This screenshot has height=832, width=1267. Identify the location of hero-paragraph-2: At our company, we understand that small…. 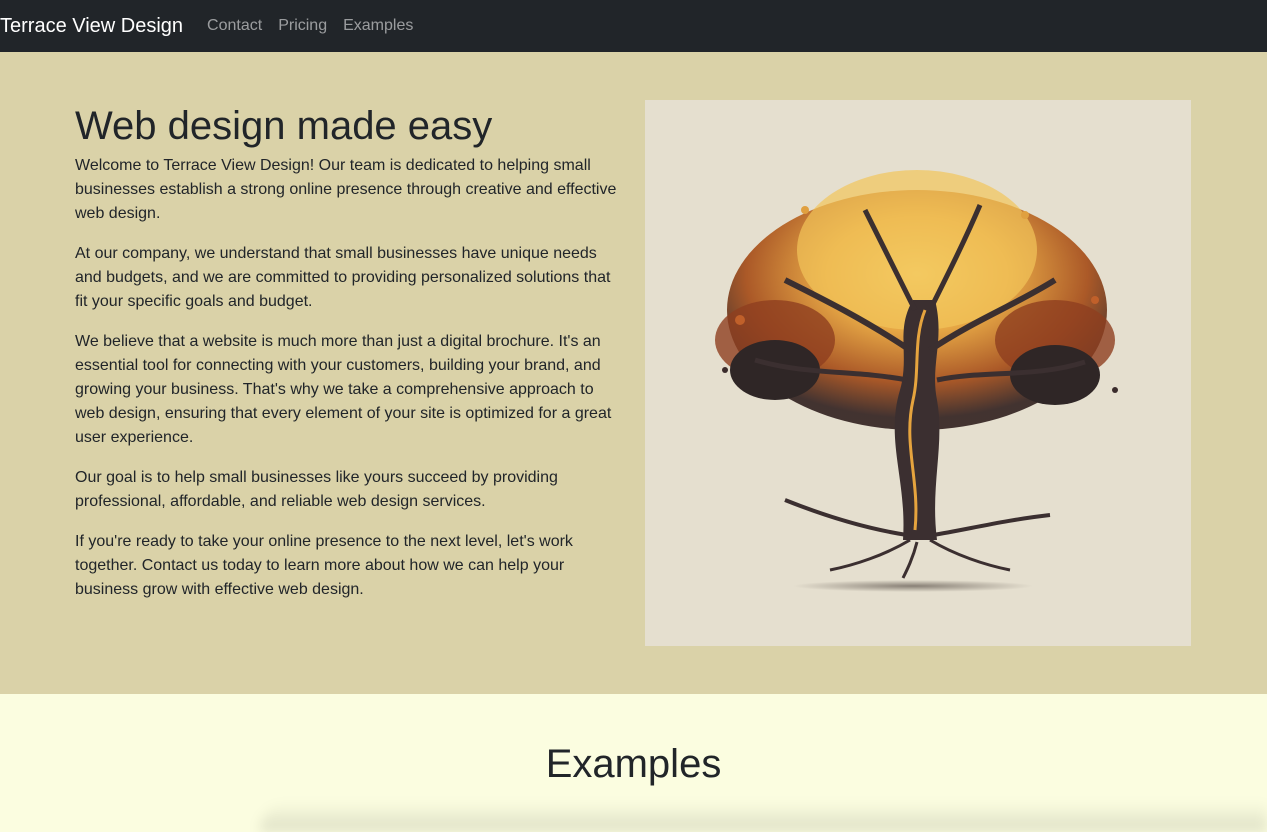
(343, 277).